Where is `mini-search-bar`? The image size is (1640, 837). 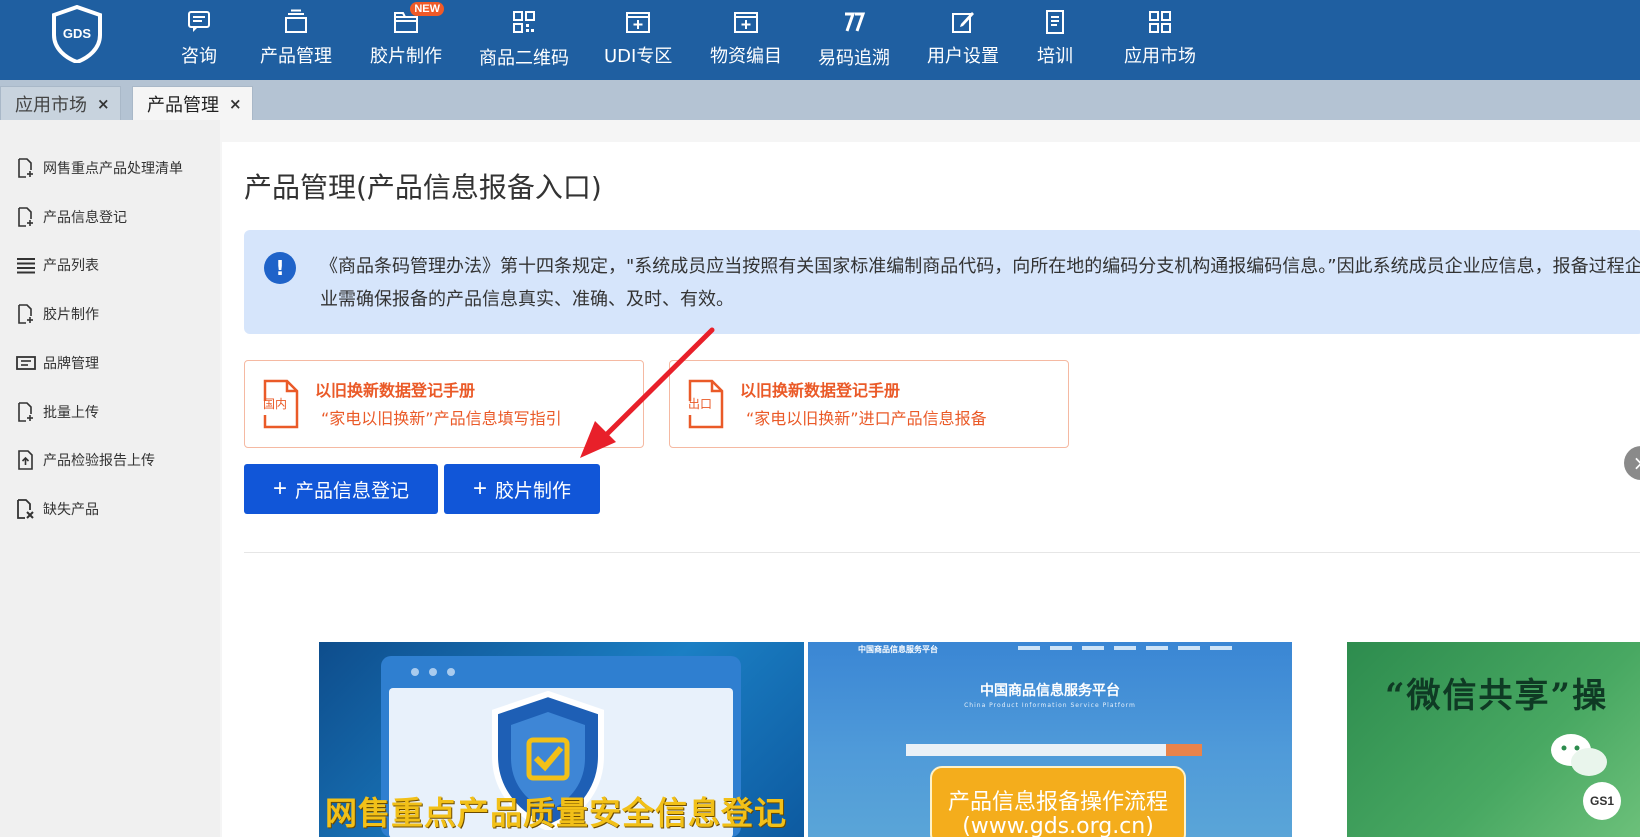
mini-search-bar is located at coordinates (1036, 750).